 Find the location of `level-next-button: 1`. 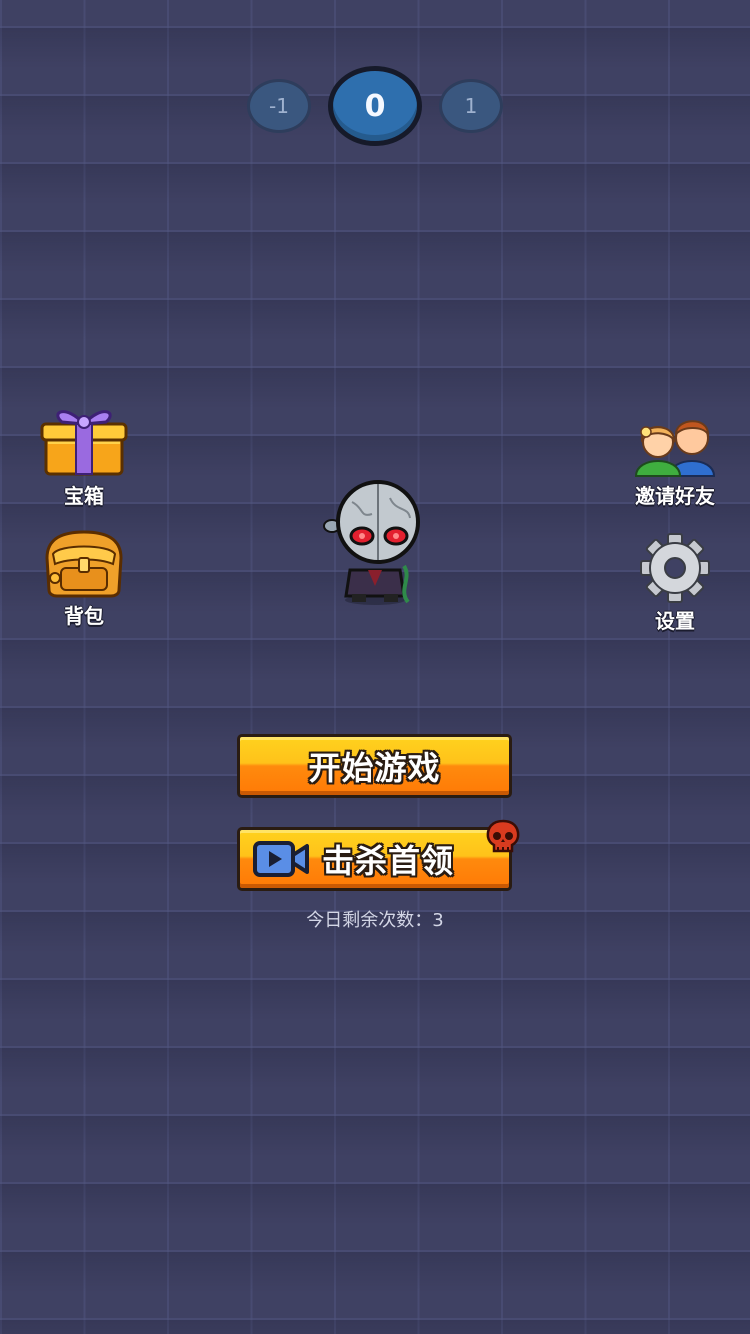

level-next-button: 1 is located at coordinates (471, 106).